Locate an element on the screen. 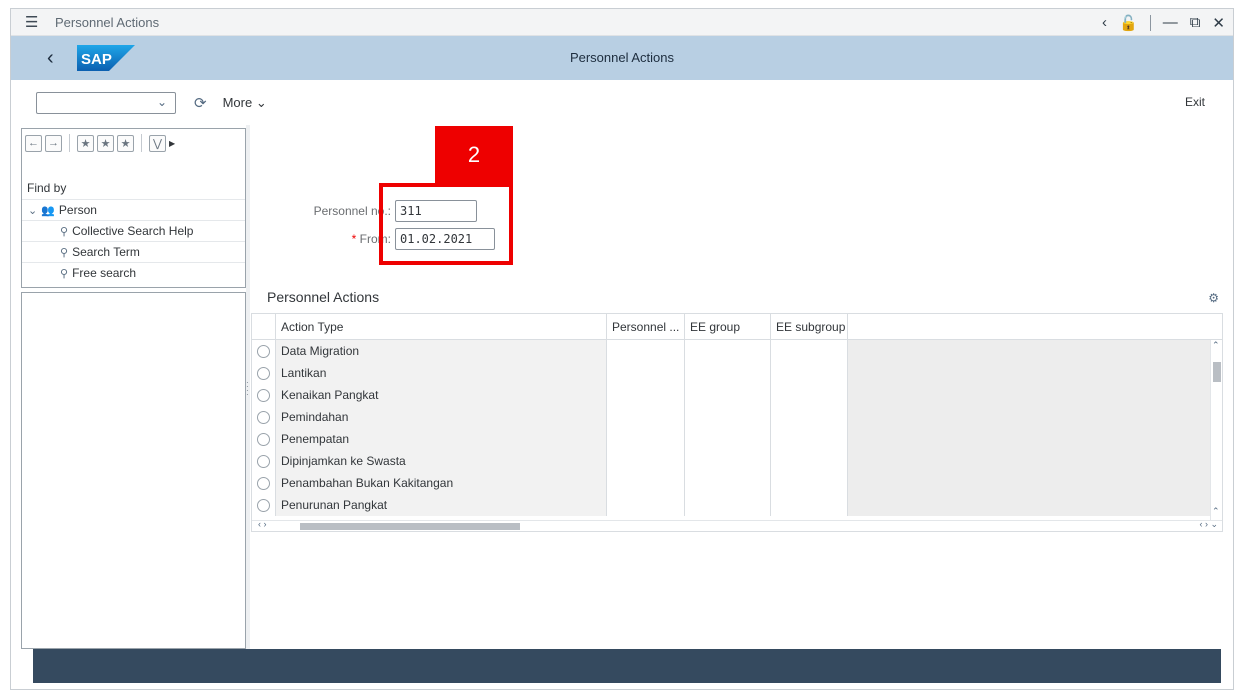 This screenshot has height=696, width=1240. scroll-up-icon: ⌃ is located at coordinates (1216, 345).